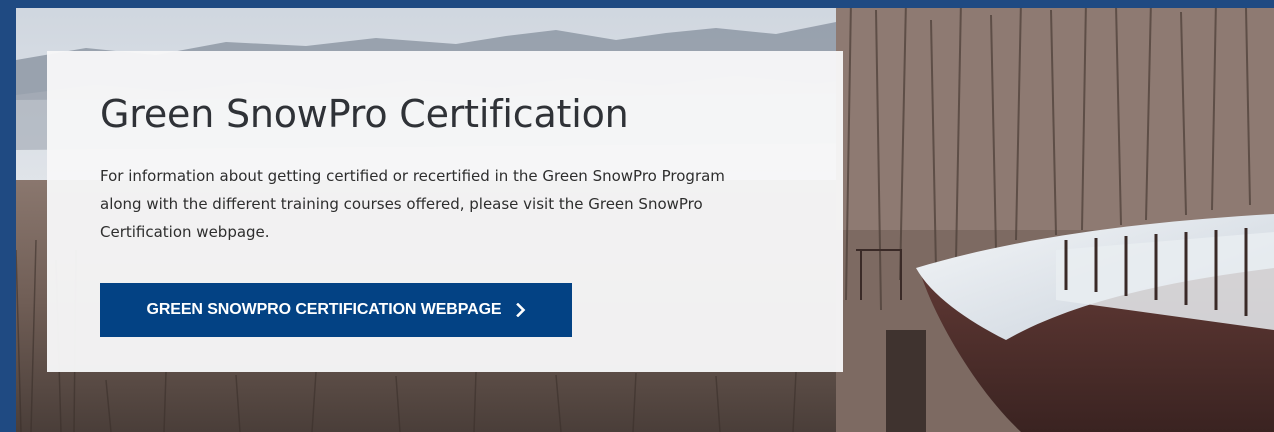 Image resolution: width=1274 pixels, height=432 pixels. I want to click on section-title: Green SnowPro Certification, so click(364, 114).